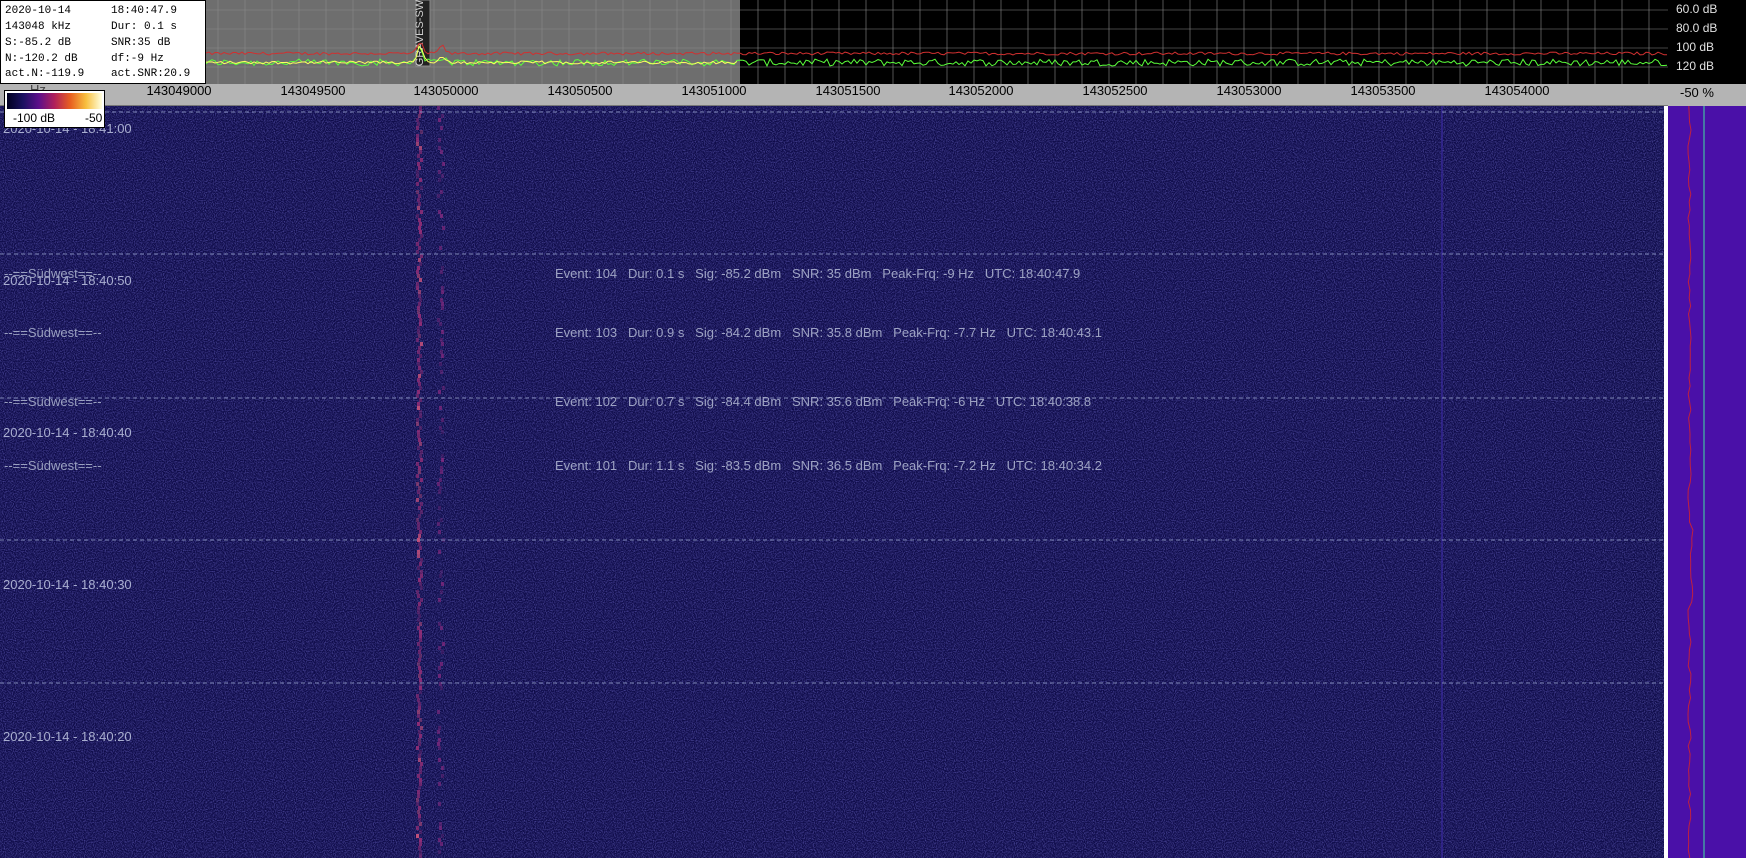  What do you see at coordinates (54, 109) in the screenshot?
I see `color-scale-legend: -100 dB -50` at bounding box center [54, 109].